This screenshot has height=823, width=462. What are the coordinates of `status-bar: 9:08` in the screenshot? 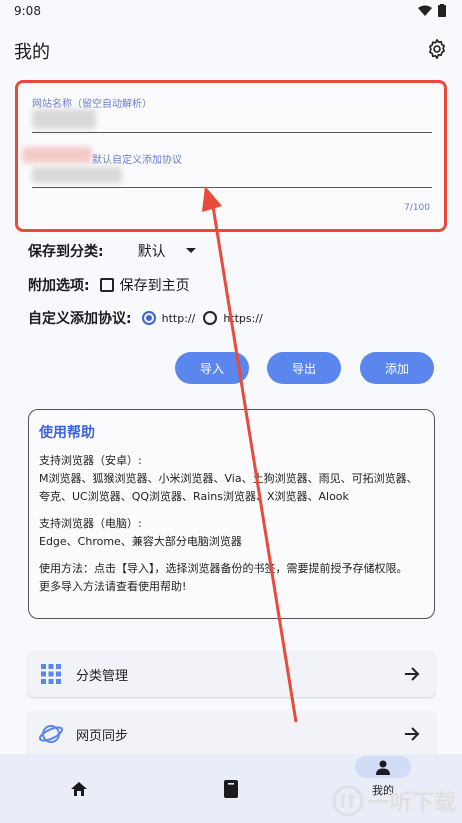 It's located at (231, 11).